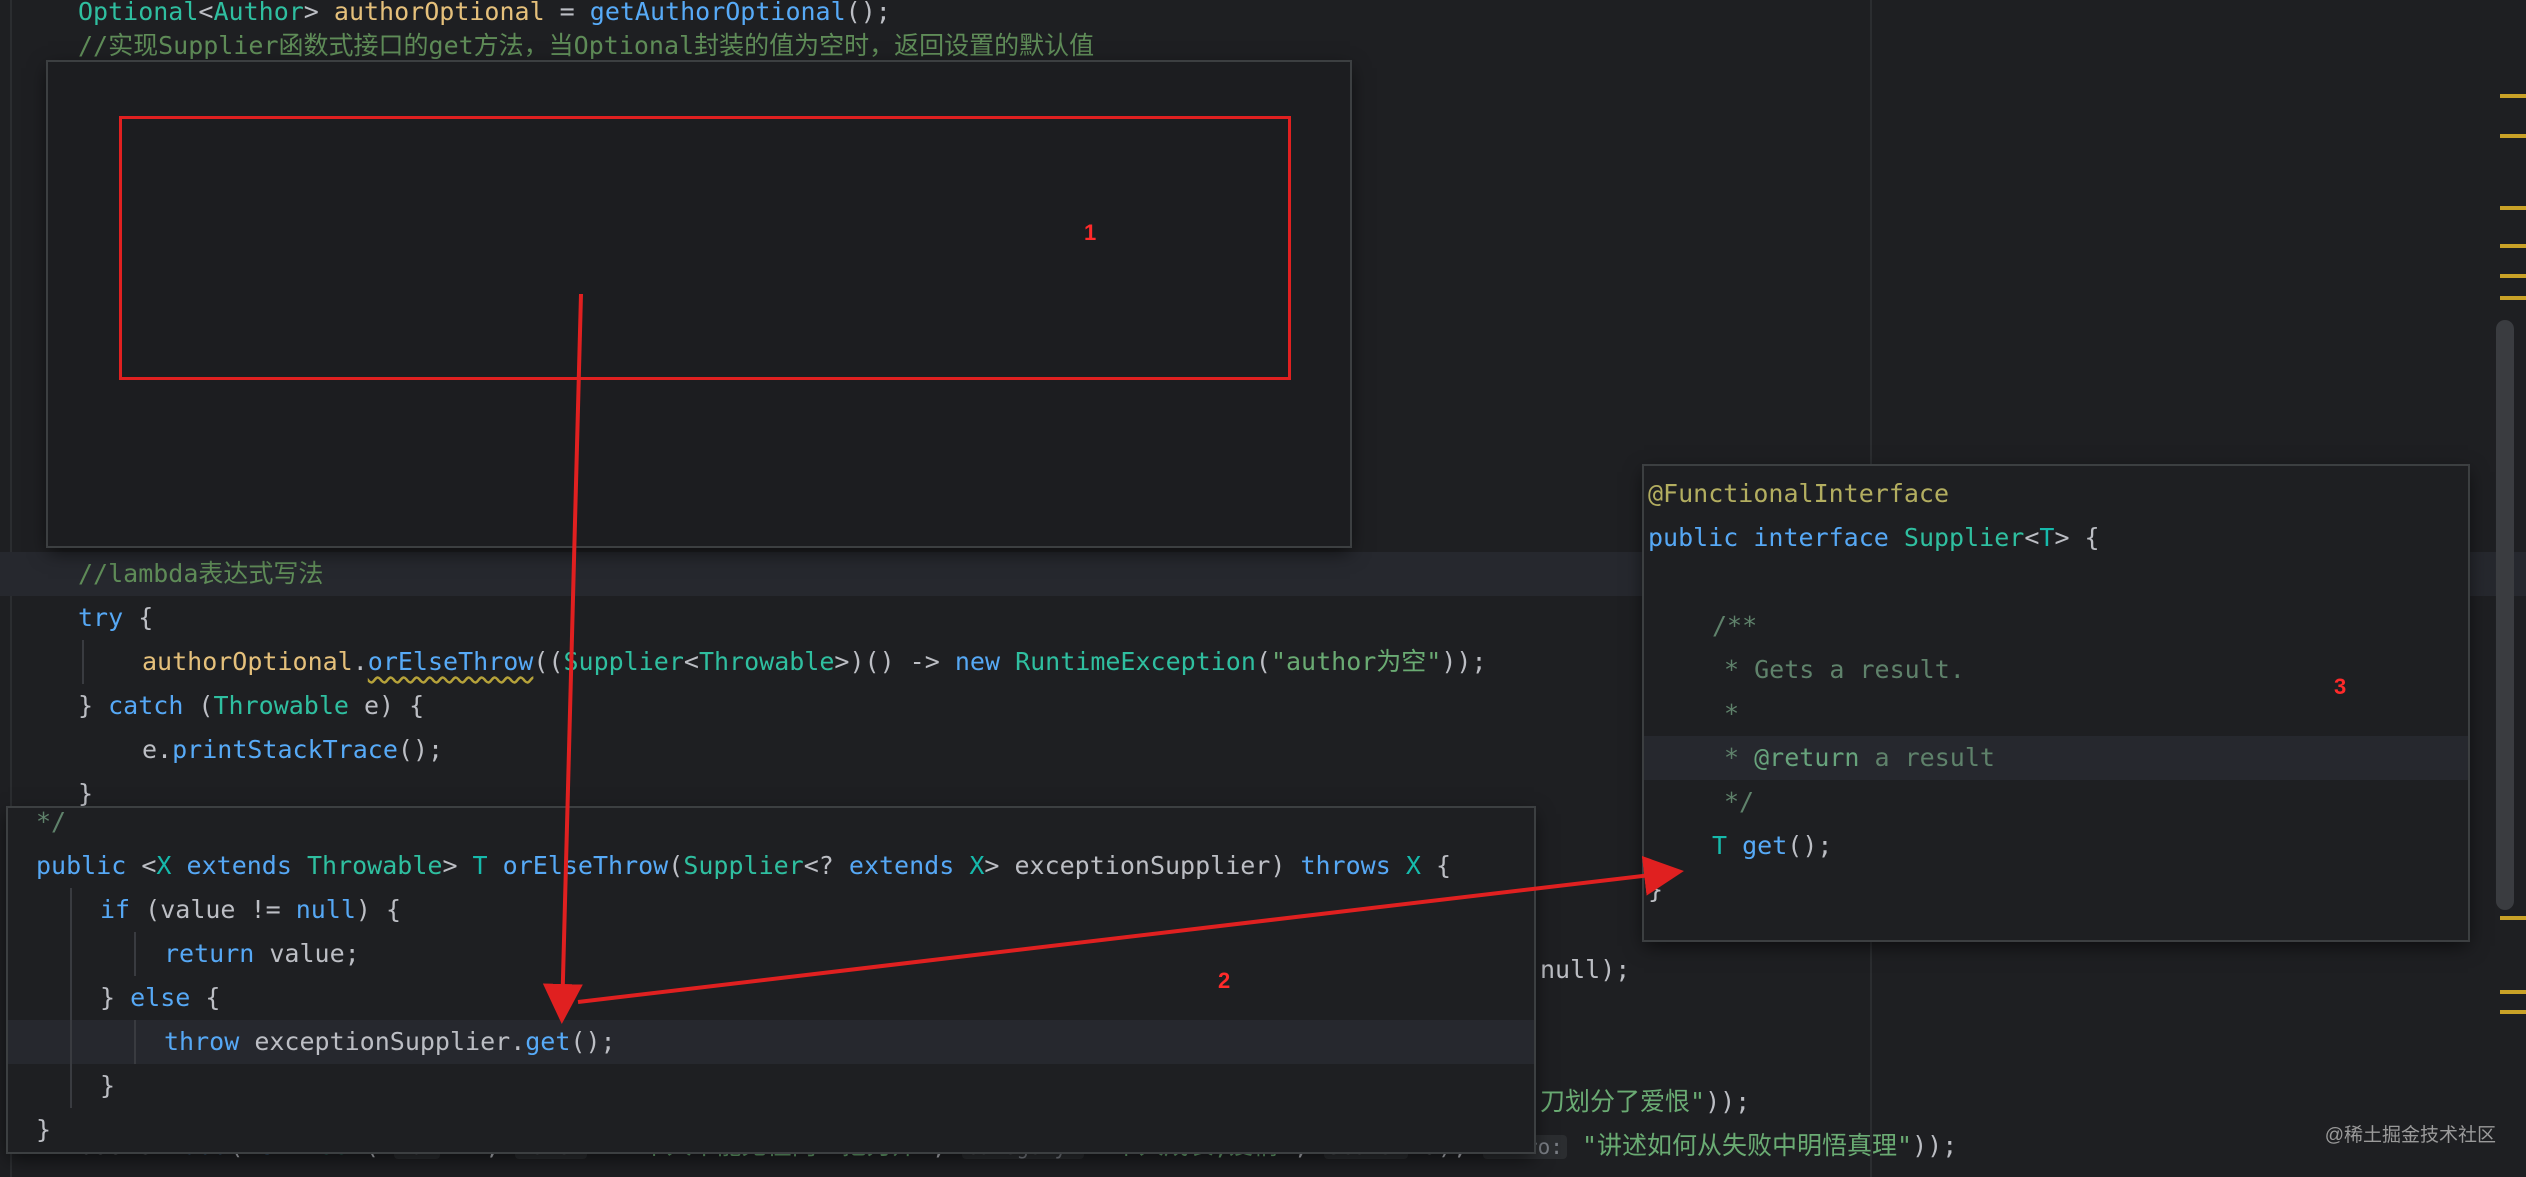  I want to click on code-line: } catch (Throwable e) {, so click(251, 705).